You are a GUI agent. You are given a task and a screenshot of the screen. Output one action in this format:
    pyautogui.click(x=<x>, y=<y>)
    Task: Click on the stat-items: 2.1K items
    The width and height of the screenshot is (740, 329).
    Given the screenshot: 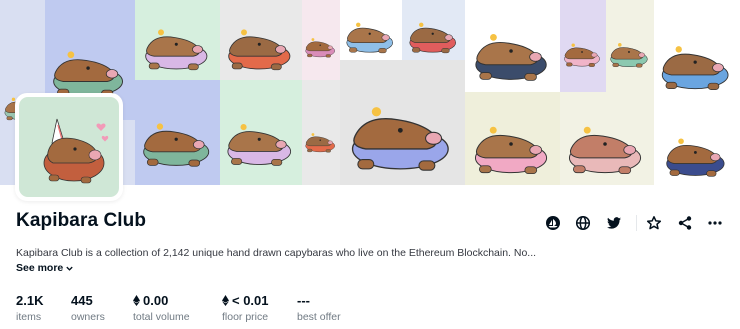 What is the action you would take?
    pyautogui.click(x=30, y=308)
    